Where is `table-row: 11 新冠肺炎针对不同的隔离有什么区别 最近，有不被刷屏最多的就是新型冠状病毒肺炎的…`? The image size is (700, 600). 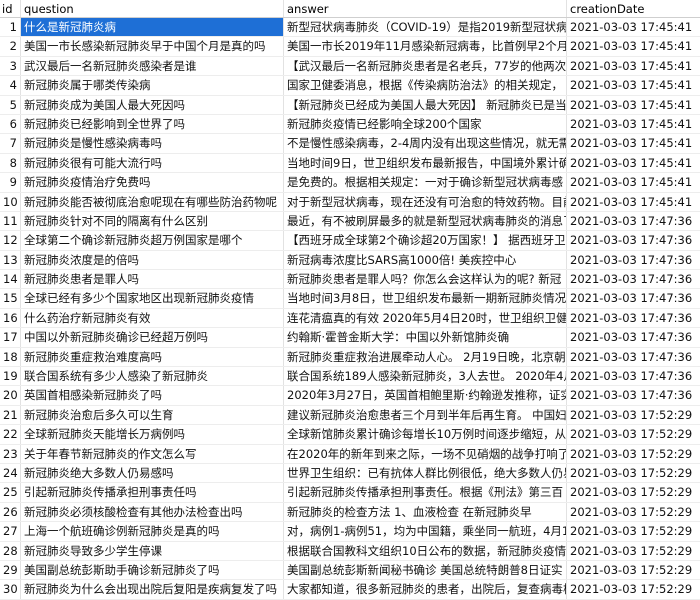
table-row: 11 新冠肺炎针对不同的隔离有什么区别 最近，有不被刷屏最多的就是新型冠状病毒肺炎的… is located at coordinates (350, 221).